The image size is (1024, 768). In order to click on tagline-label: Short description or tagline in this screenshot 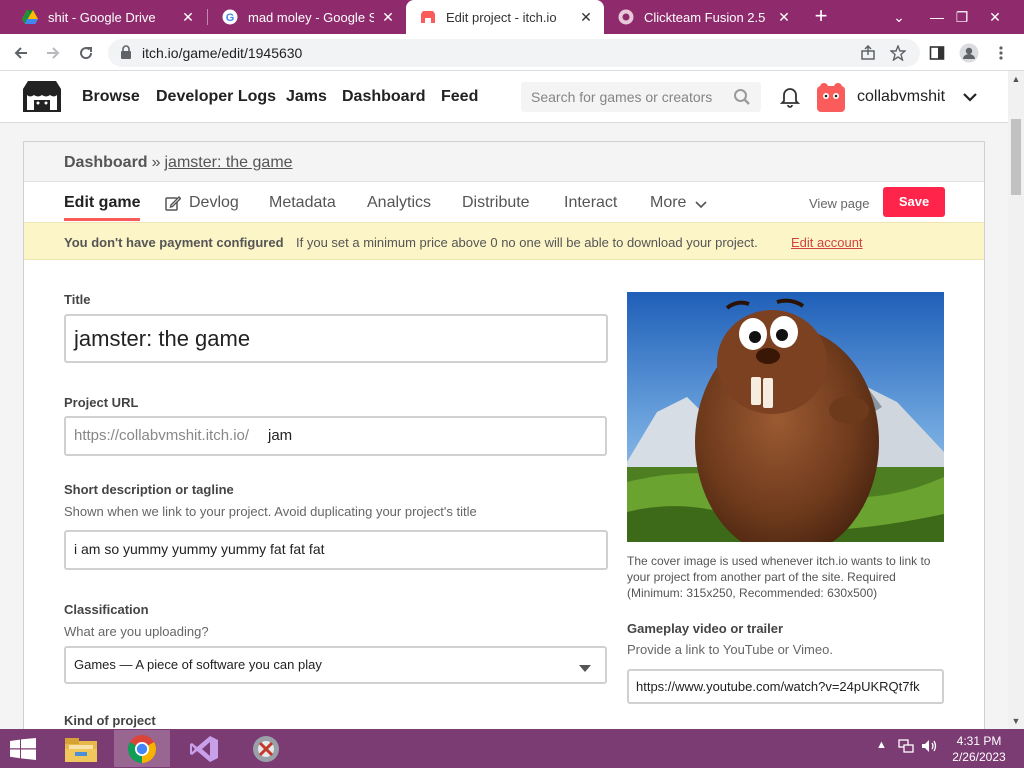, I will do `click(149, 489)`.